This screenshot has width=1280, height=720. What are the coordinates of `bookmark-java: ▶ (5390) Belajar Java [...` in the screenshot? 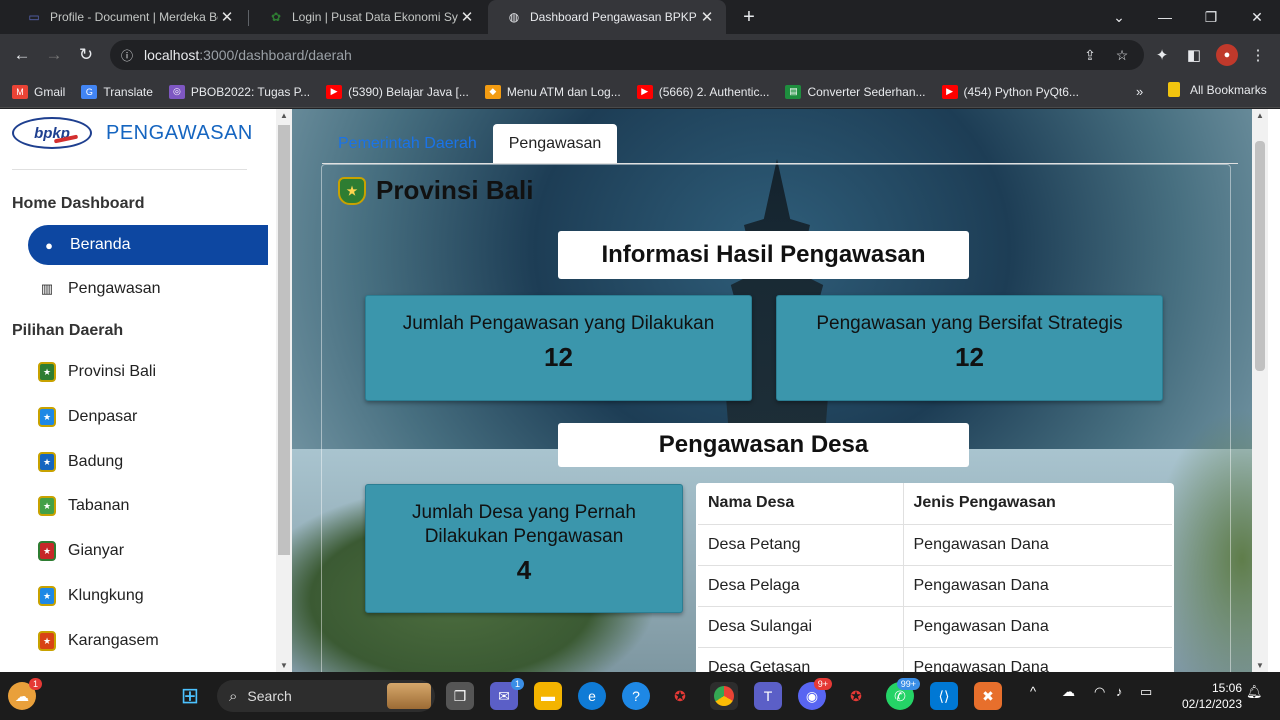 It's located at (397, 91).